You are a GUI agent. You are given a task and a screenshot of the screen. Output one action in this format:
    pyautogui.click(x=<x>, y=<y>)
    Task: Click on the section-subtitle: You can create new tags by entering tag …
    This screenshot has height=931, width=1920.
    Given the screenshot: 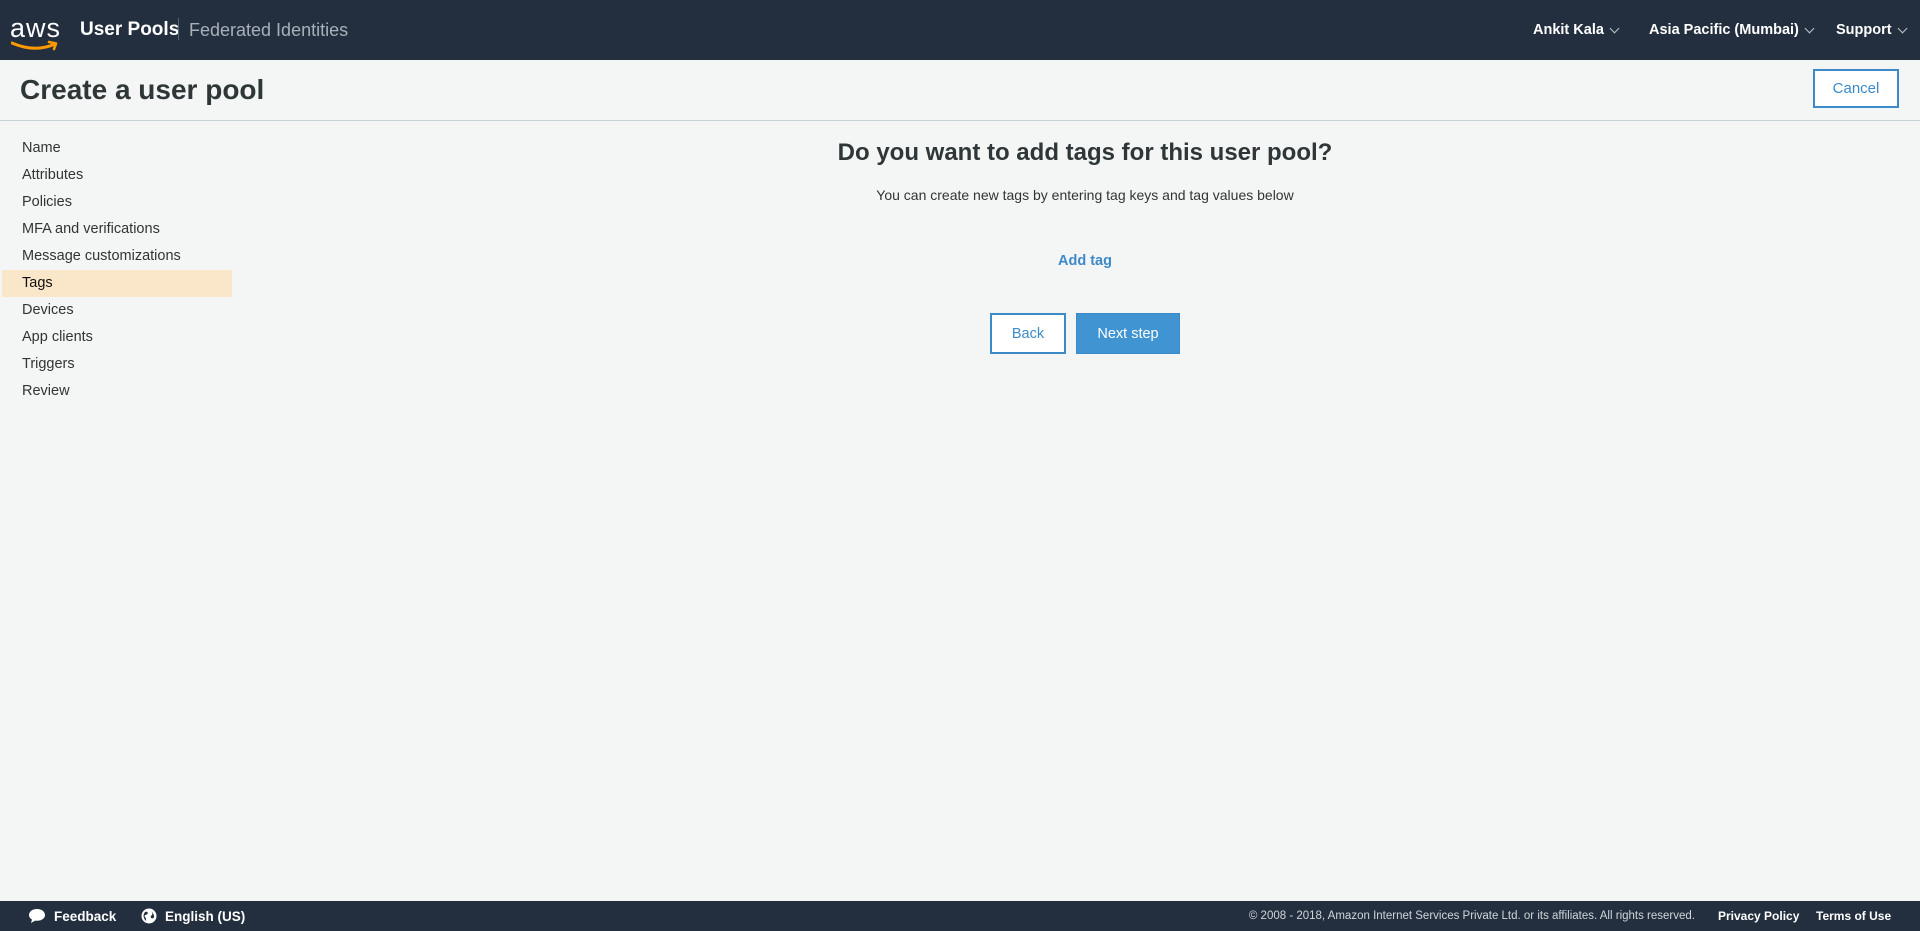 What is the action you would take?
    pyautogui.click(x=1085, y=195)
    